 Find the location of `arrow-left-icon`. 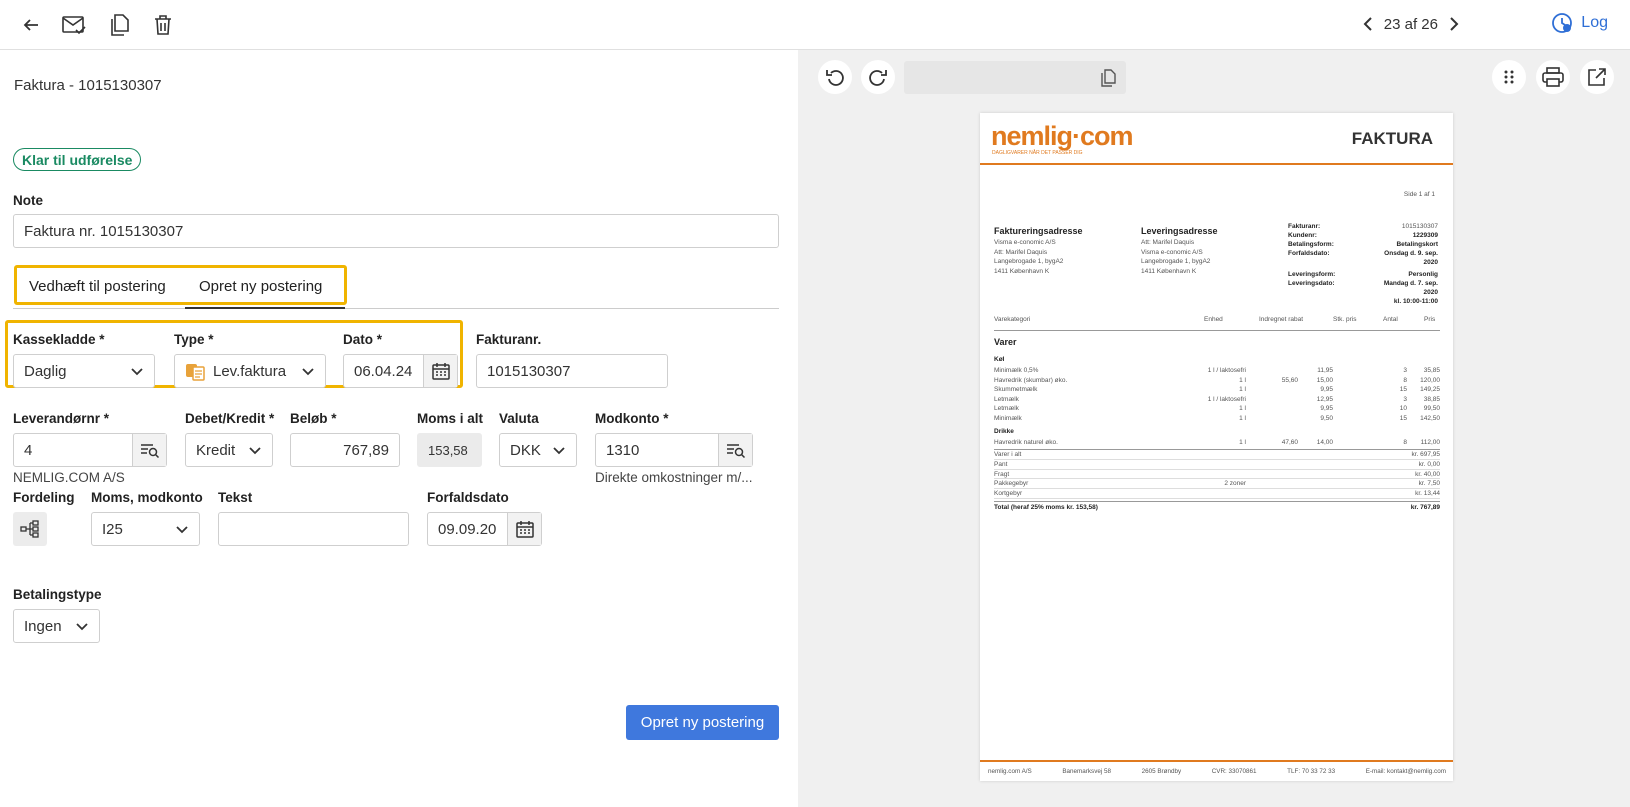

arrow-left-icon is located at coordinates (30, 25).